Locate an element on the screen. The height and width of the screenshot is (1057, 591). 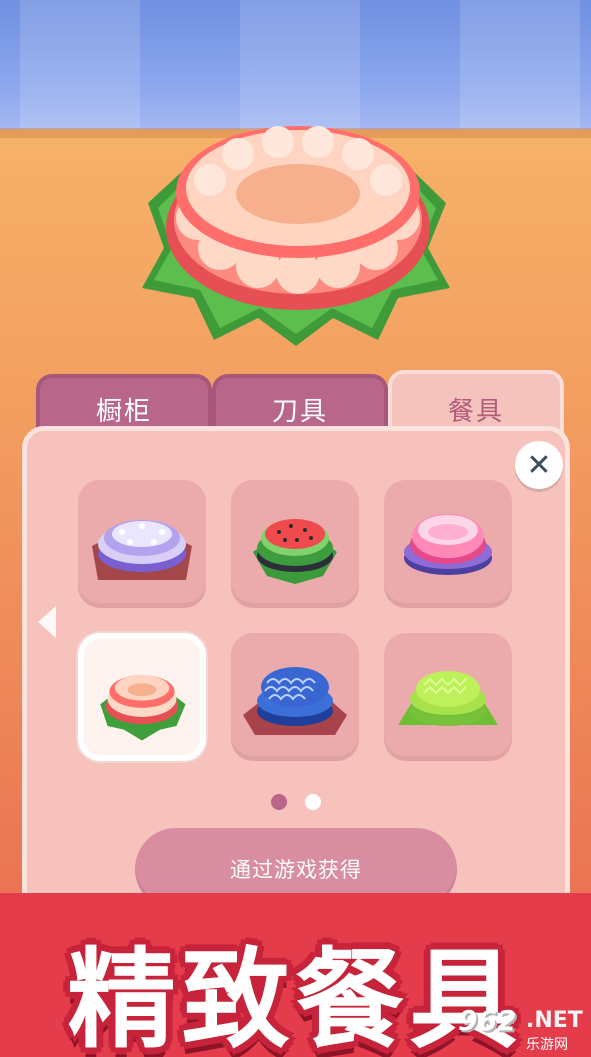
close-icon: ✕ is located at coordinates (539, 465).